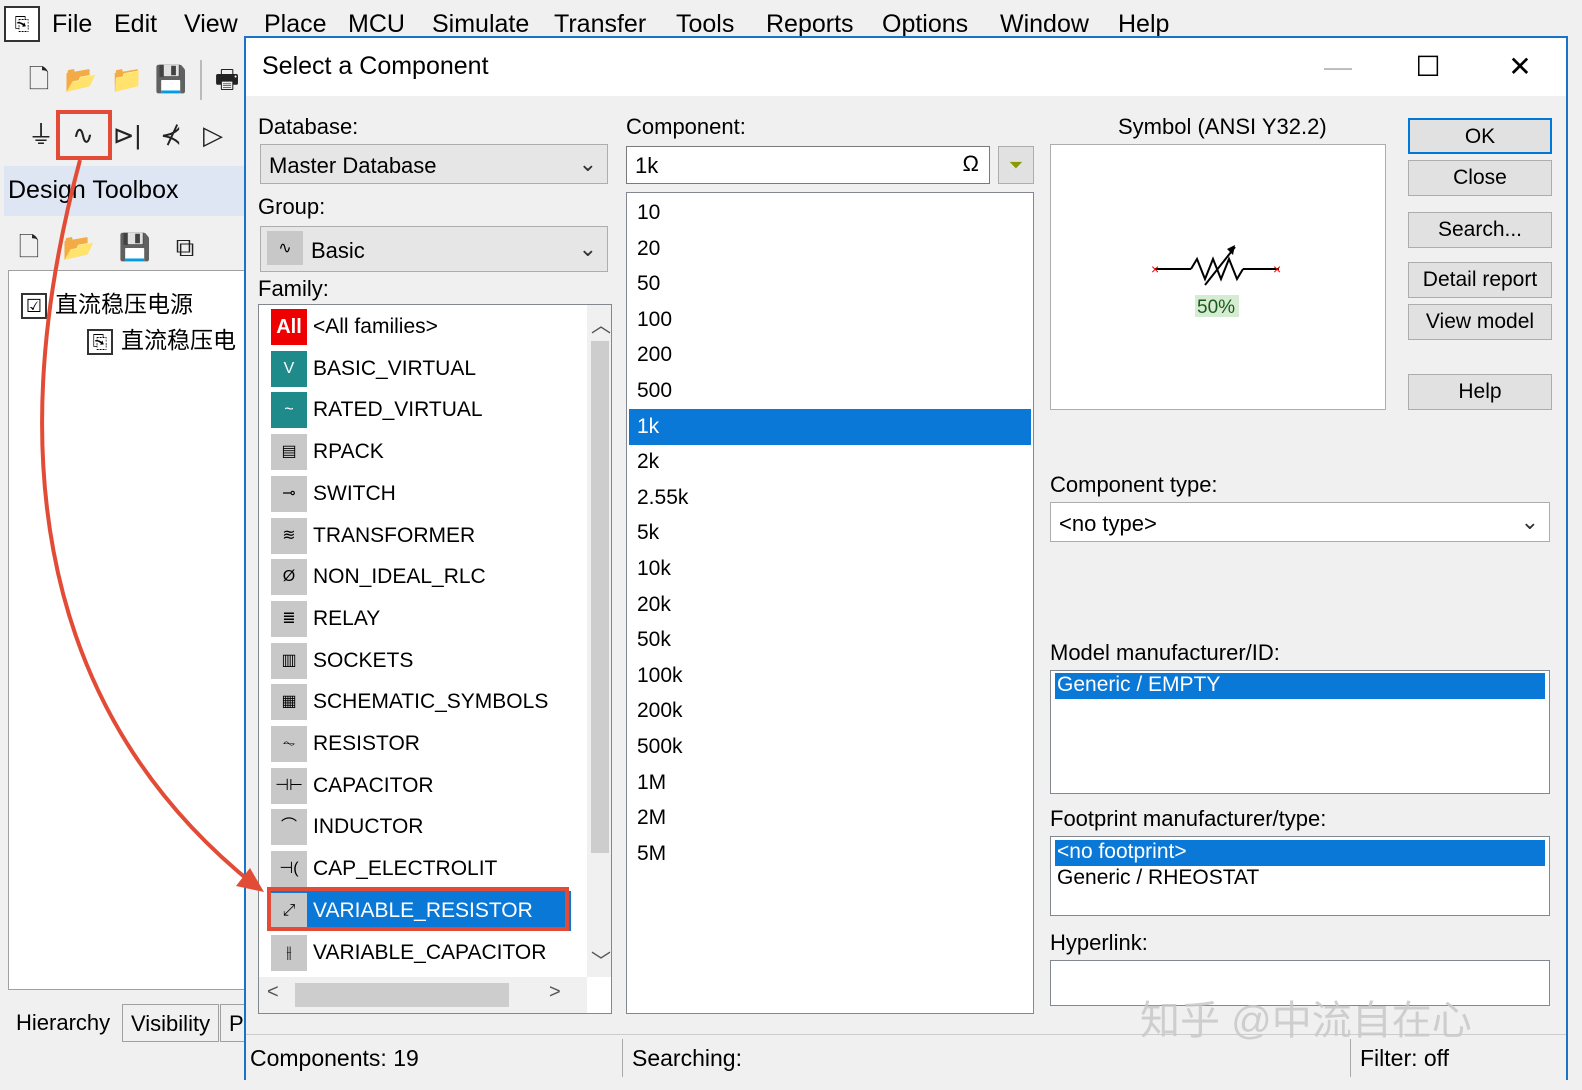 Image resolution: width=1582 pixels, height=1090 pixels. Describe the element at coordinates (1520, 67) in the screenshot. I see `close-window-icon: ✕` at that location.